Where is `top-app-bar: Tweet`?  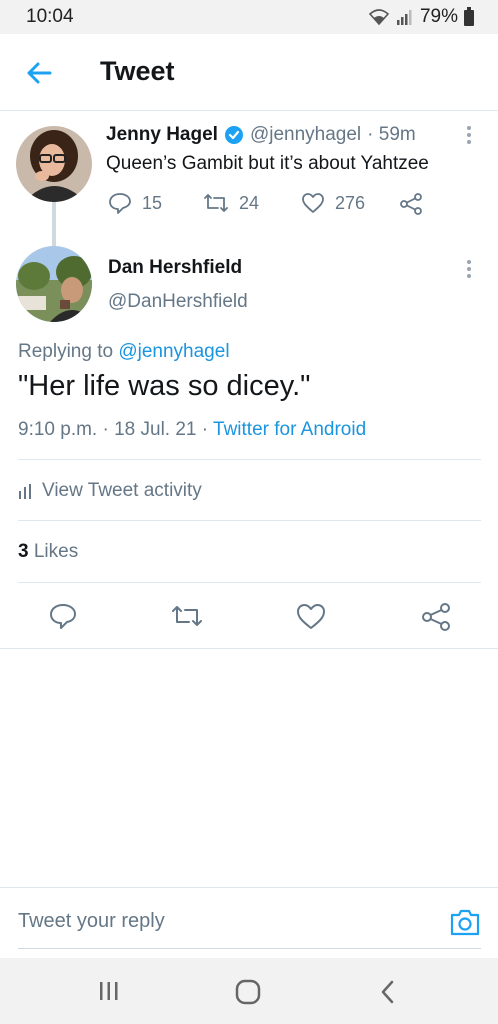
top-app-bar: Tweet is located at coordinates (249, 72).